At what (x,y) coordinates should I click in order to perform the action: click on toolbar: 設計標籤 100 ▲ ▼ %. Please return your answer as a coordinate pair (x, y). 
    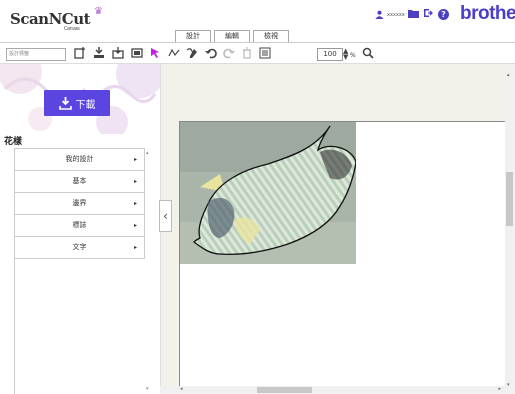
    Looking at the image, I should click on (257, 53).